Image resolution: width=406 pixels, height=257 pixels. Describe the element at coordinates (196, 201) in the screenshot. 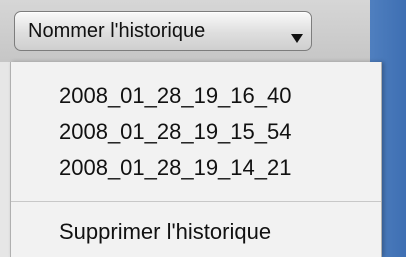

I see `menu-separator` at that location.